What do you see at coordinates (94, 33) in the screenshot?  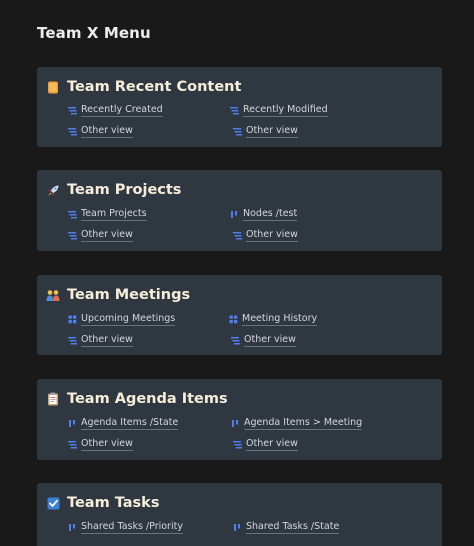 I see `page-title: Team X Menu` at bounding box center [94, 33].